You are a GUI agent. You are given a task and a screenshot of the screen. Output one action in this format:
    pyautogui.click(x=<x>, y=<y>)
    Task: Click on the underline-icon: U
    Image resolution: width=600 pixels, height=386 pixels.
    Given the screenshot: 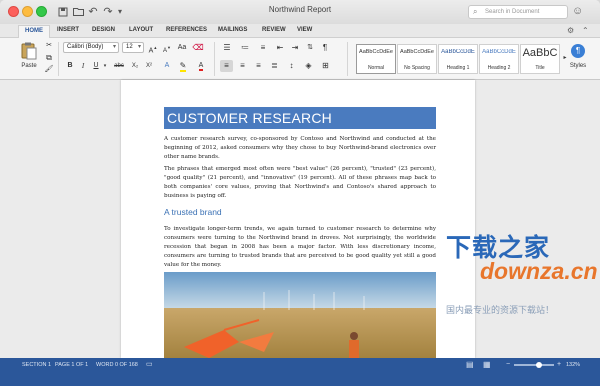 What is the action you would take?
    pyautogui.click(x=96, y=66)
    